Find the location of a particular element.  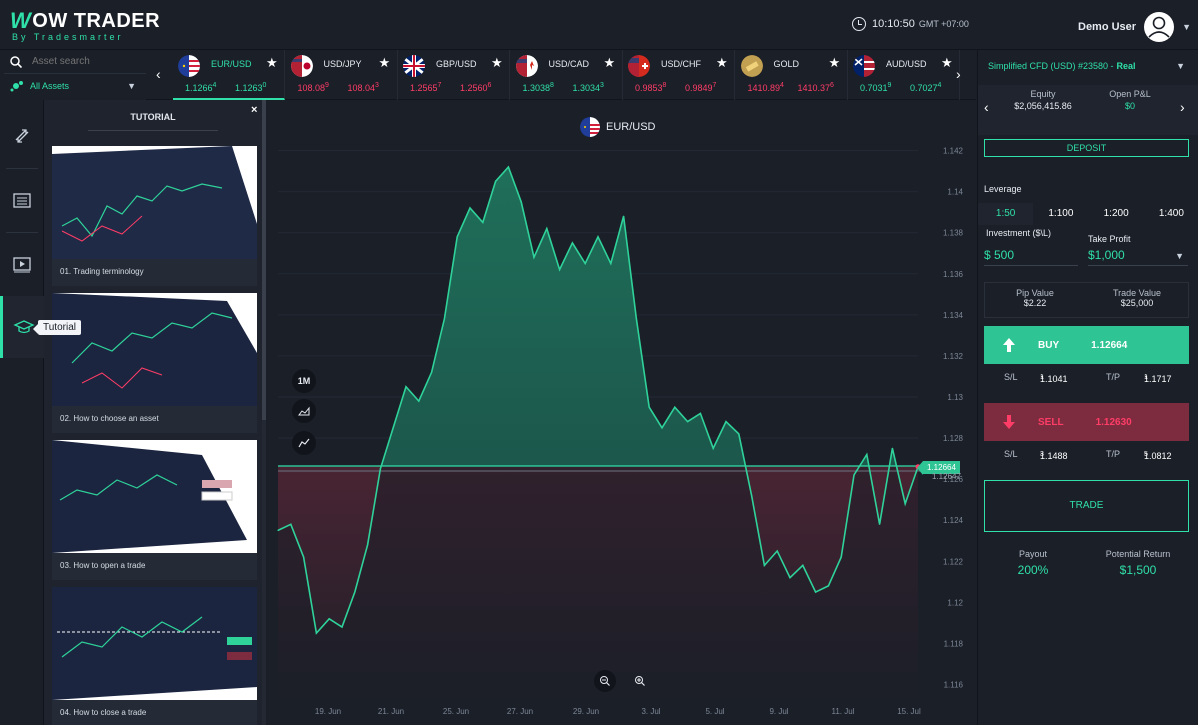

us-jp-flag-icon is located at coordinates (301, 66).